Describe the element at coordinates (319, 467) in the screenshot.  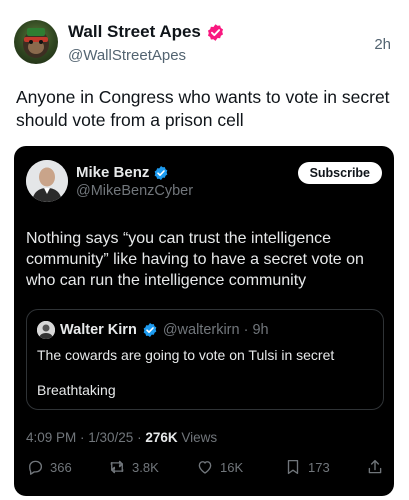
I see `bookmark-count: 173` at that location.